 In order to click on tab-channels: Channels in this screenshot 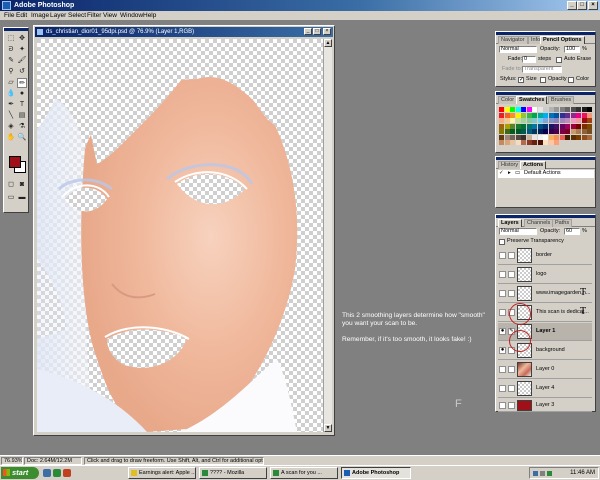, I will do `click(539, 223)`.